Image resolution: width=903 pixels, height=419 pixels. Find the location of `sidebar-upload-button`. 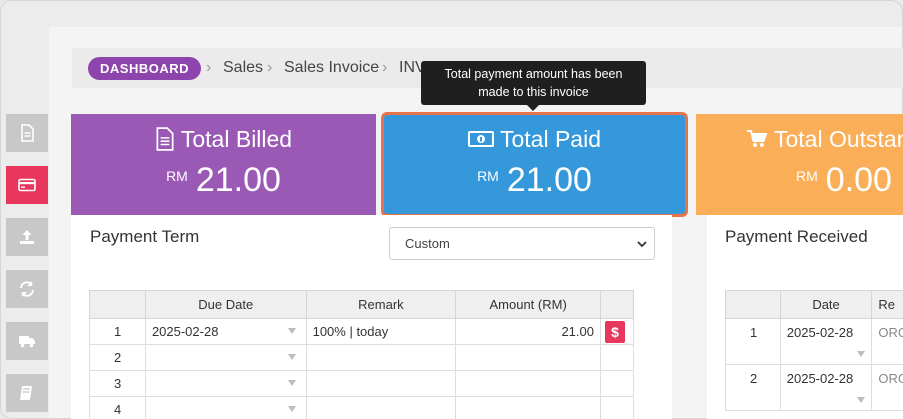

sidebar-upload-button is located at coordinates (27, 237).